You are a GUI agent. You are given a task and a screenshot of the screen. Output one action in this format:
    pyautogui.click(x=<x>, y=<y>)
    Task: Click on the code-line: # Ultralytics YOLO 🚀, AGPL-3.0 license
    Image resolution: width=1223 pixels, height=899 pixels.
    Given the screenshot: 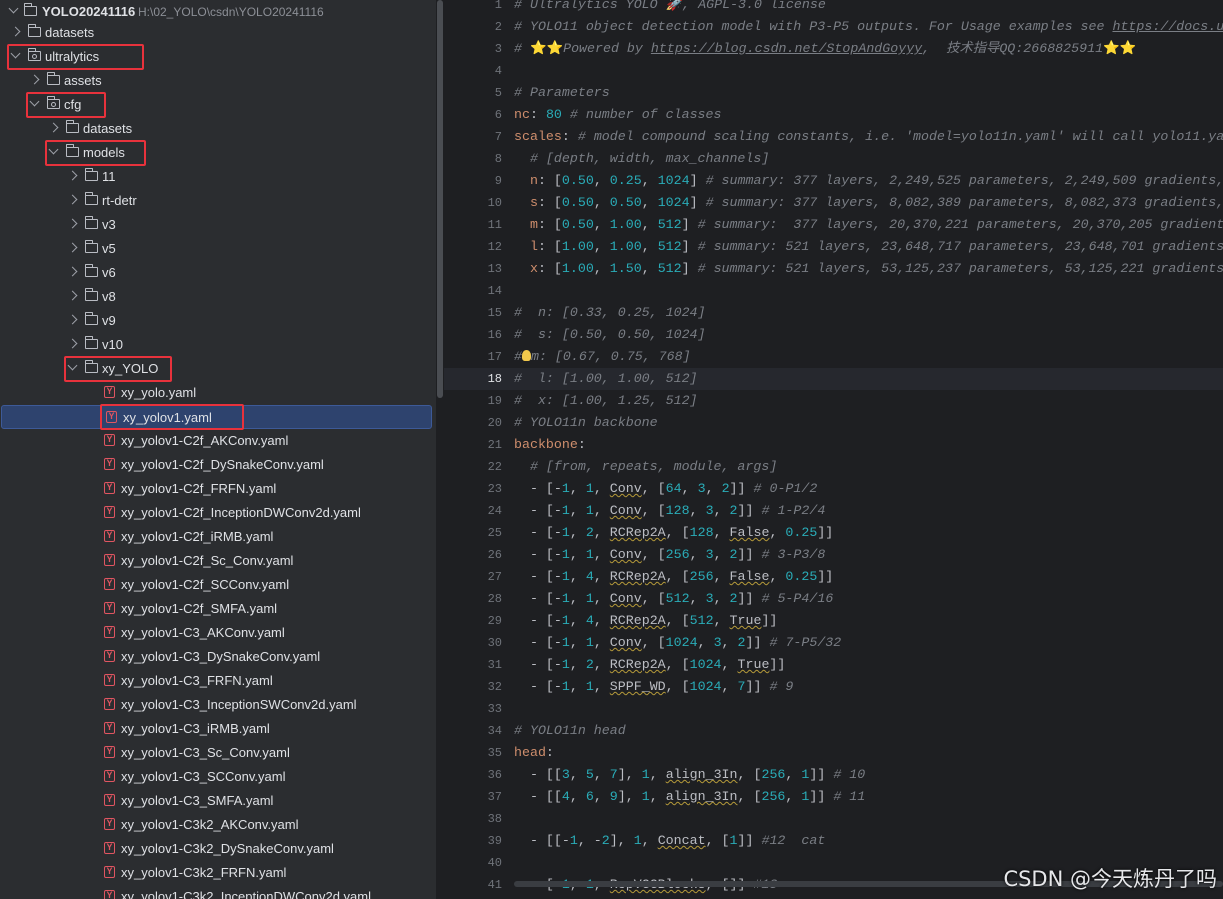 What is the action you would take?
    pyautogui.click(x=670, y=8)
    